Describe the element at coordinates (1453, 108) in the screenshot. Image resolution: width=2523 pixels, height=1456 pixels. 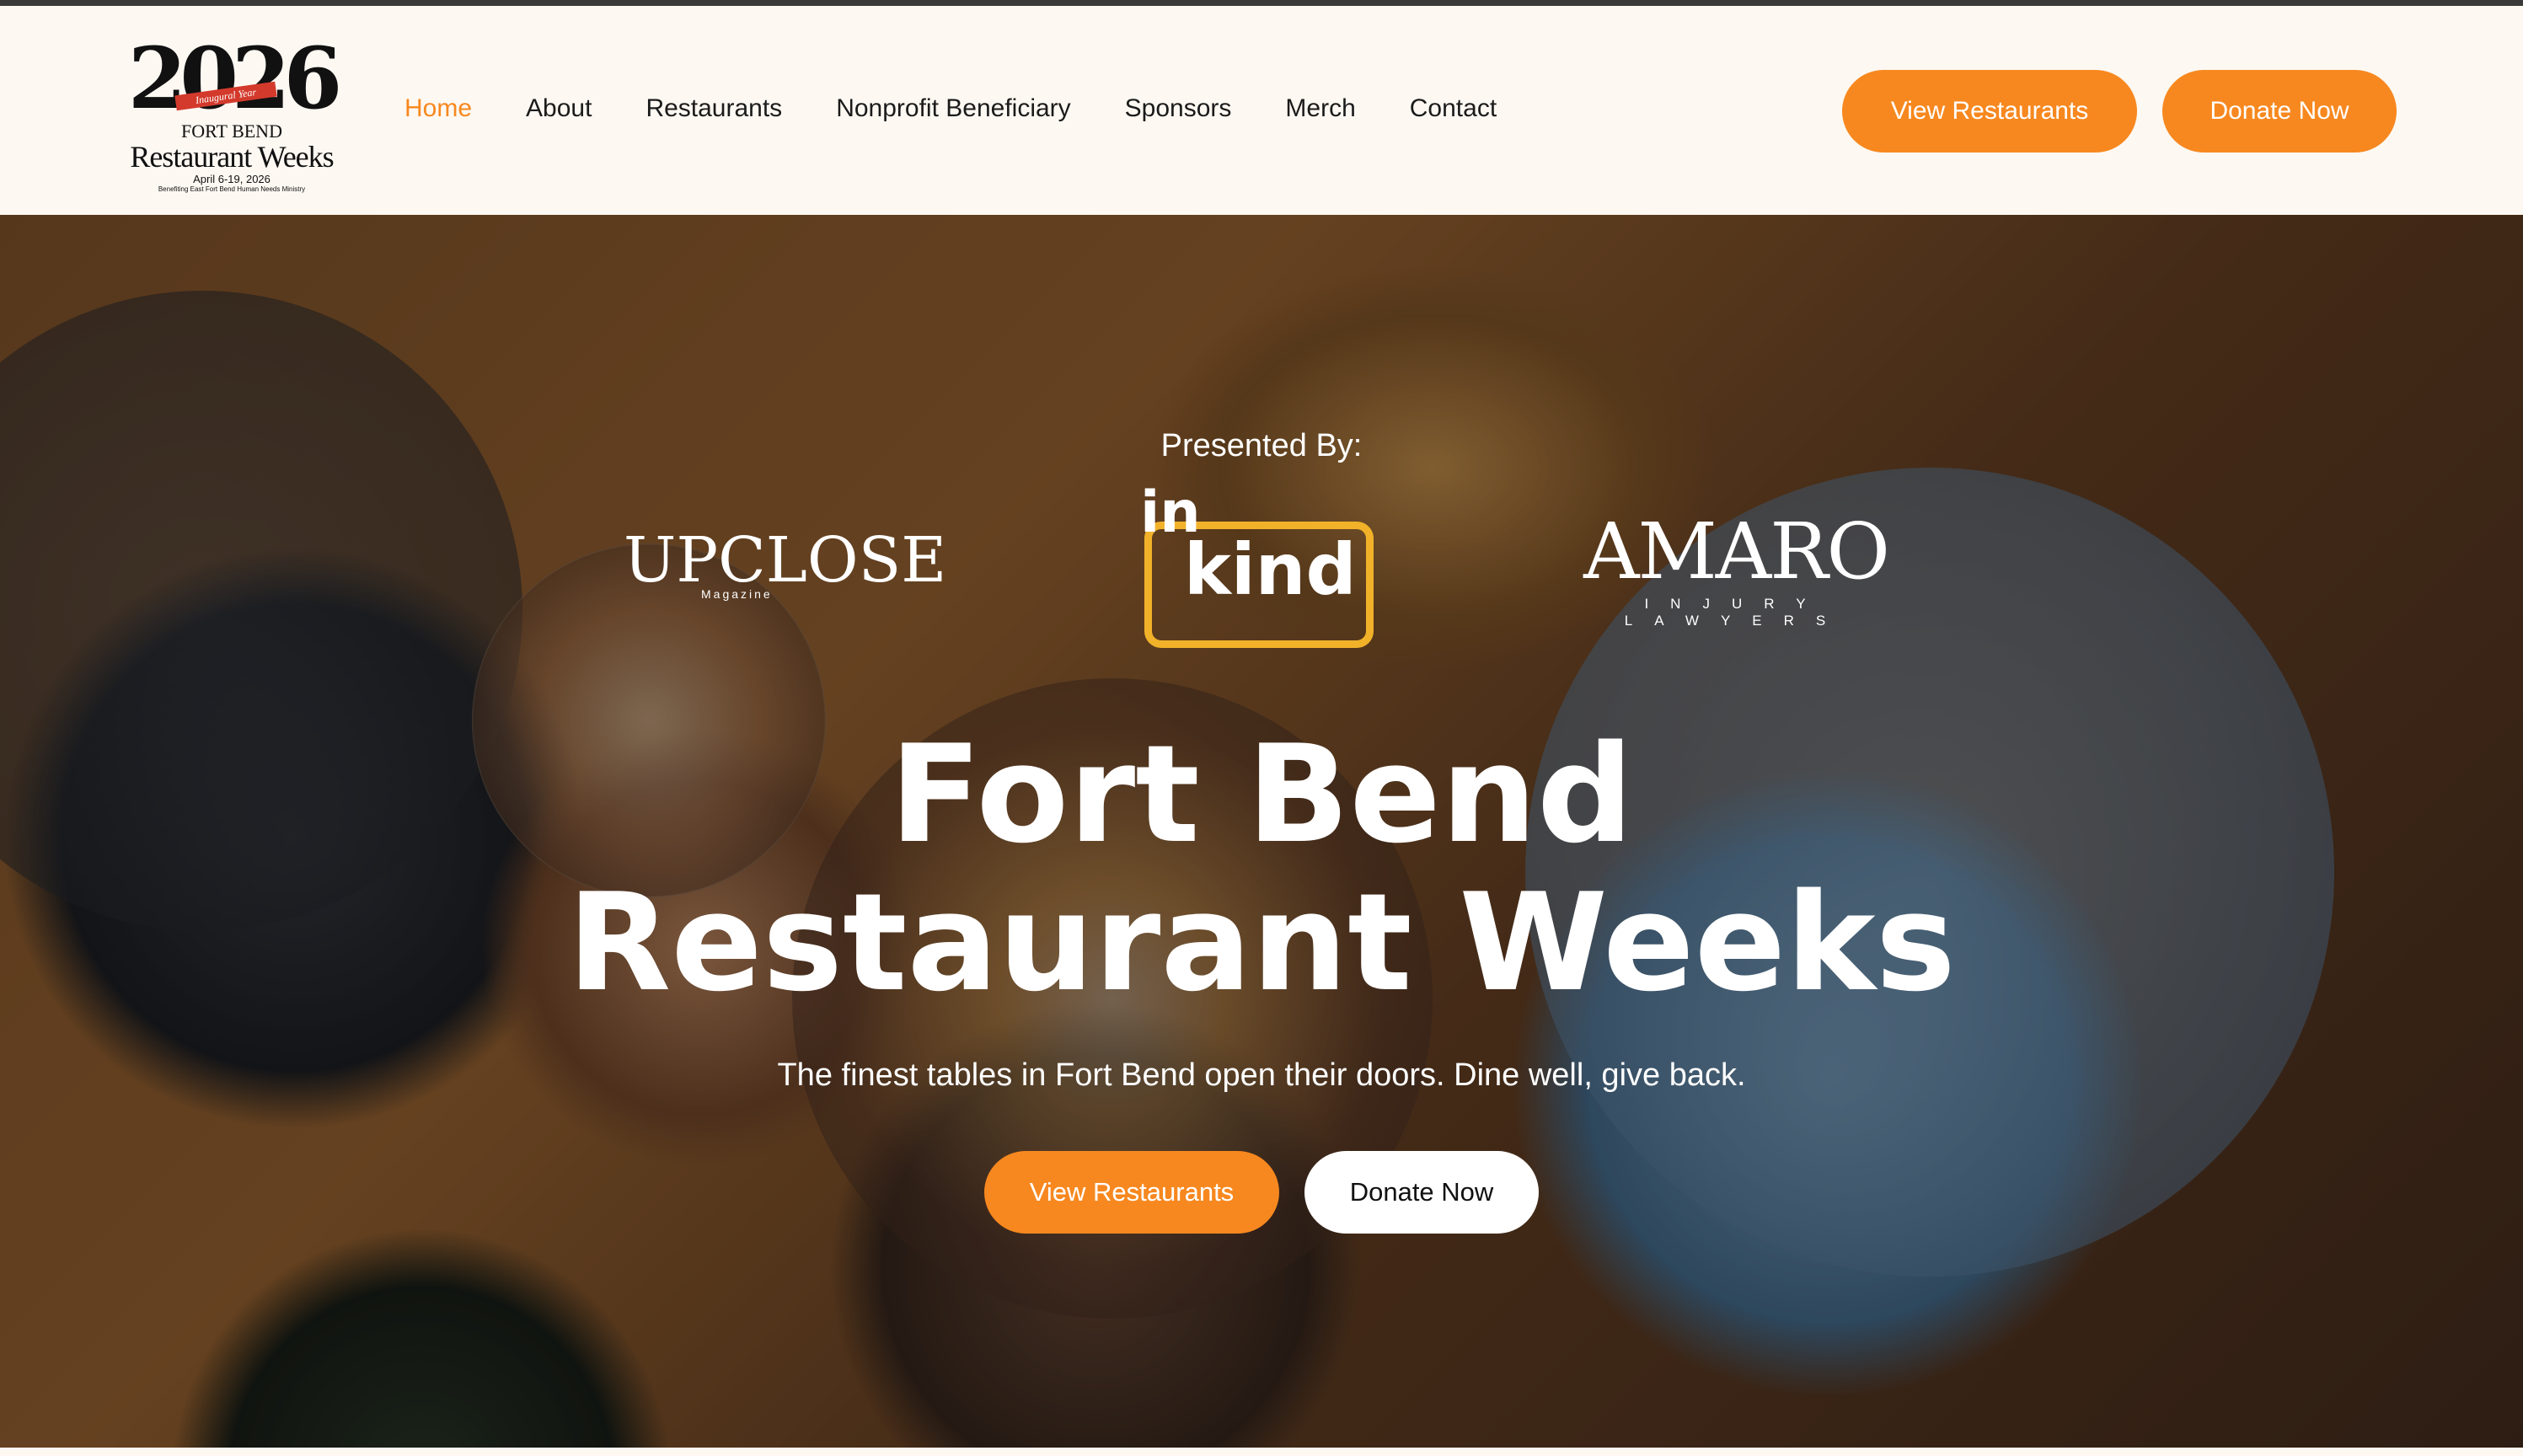
I see `nav-contact: Contact` at that location.